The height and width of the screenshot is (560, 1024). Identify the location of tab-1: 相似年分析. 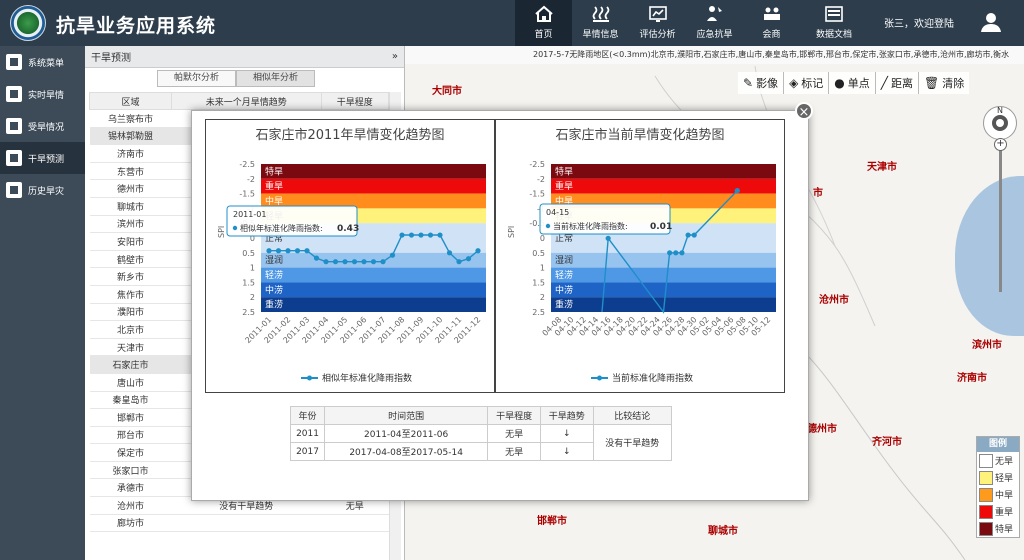
(276, 78).